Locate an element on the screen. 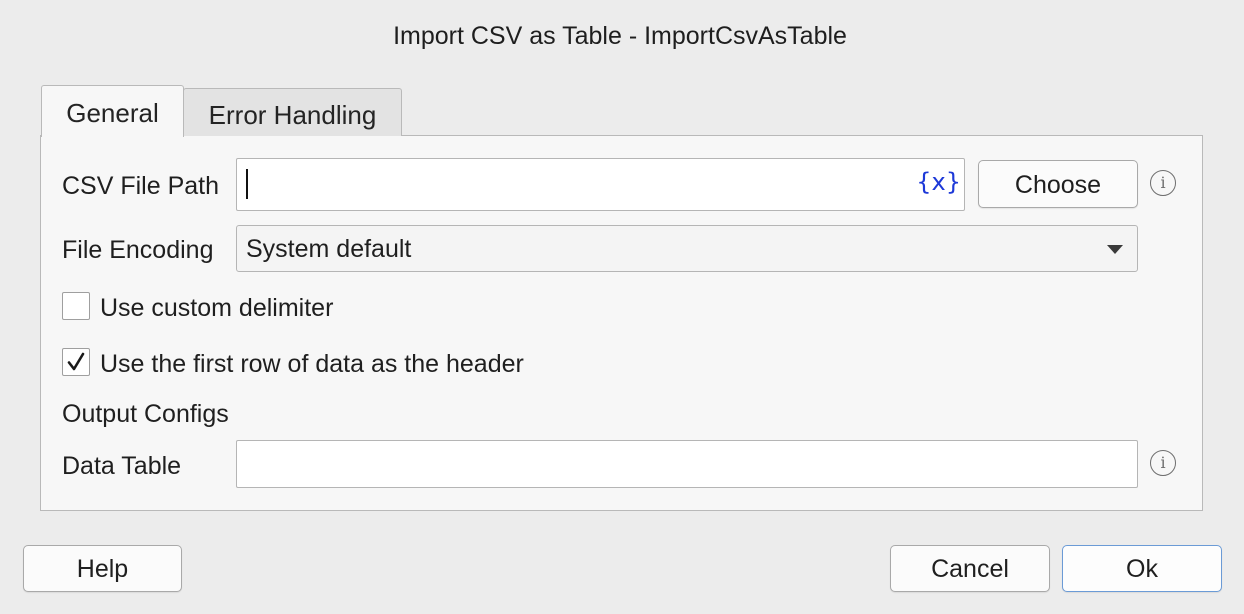  file-encoding-value: System default is located at coordinates (329, 249).